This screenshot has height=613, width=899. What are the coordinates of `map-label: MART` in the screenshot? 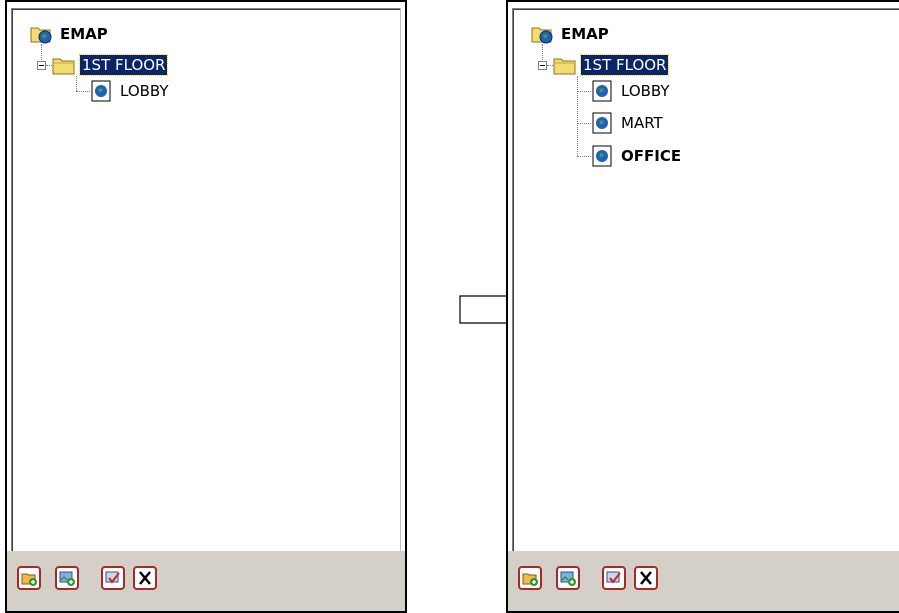 It's located at (642, 123).